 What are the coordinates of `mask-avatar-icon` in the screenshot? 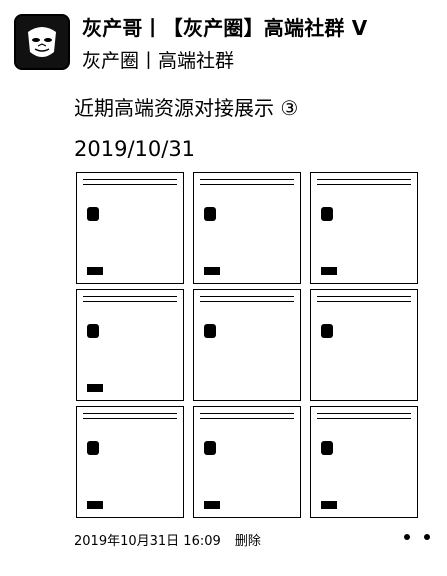 It's located at (42, 42).